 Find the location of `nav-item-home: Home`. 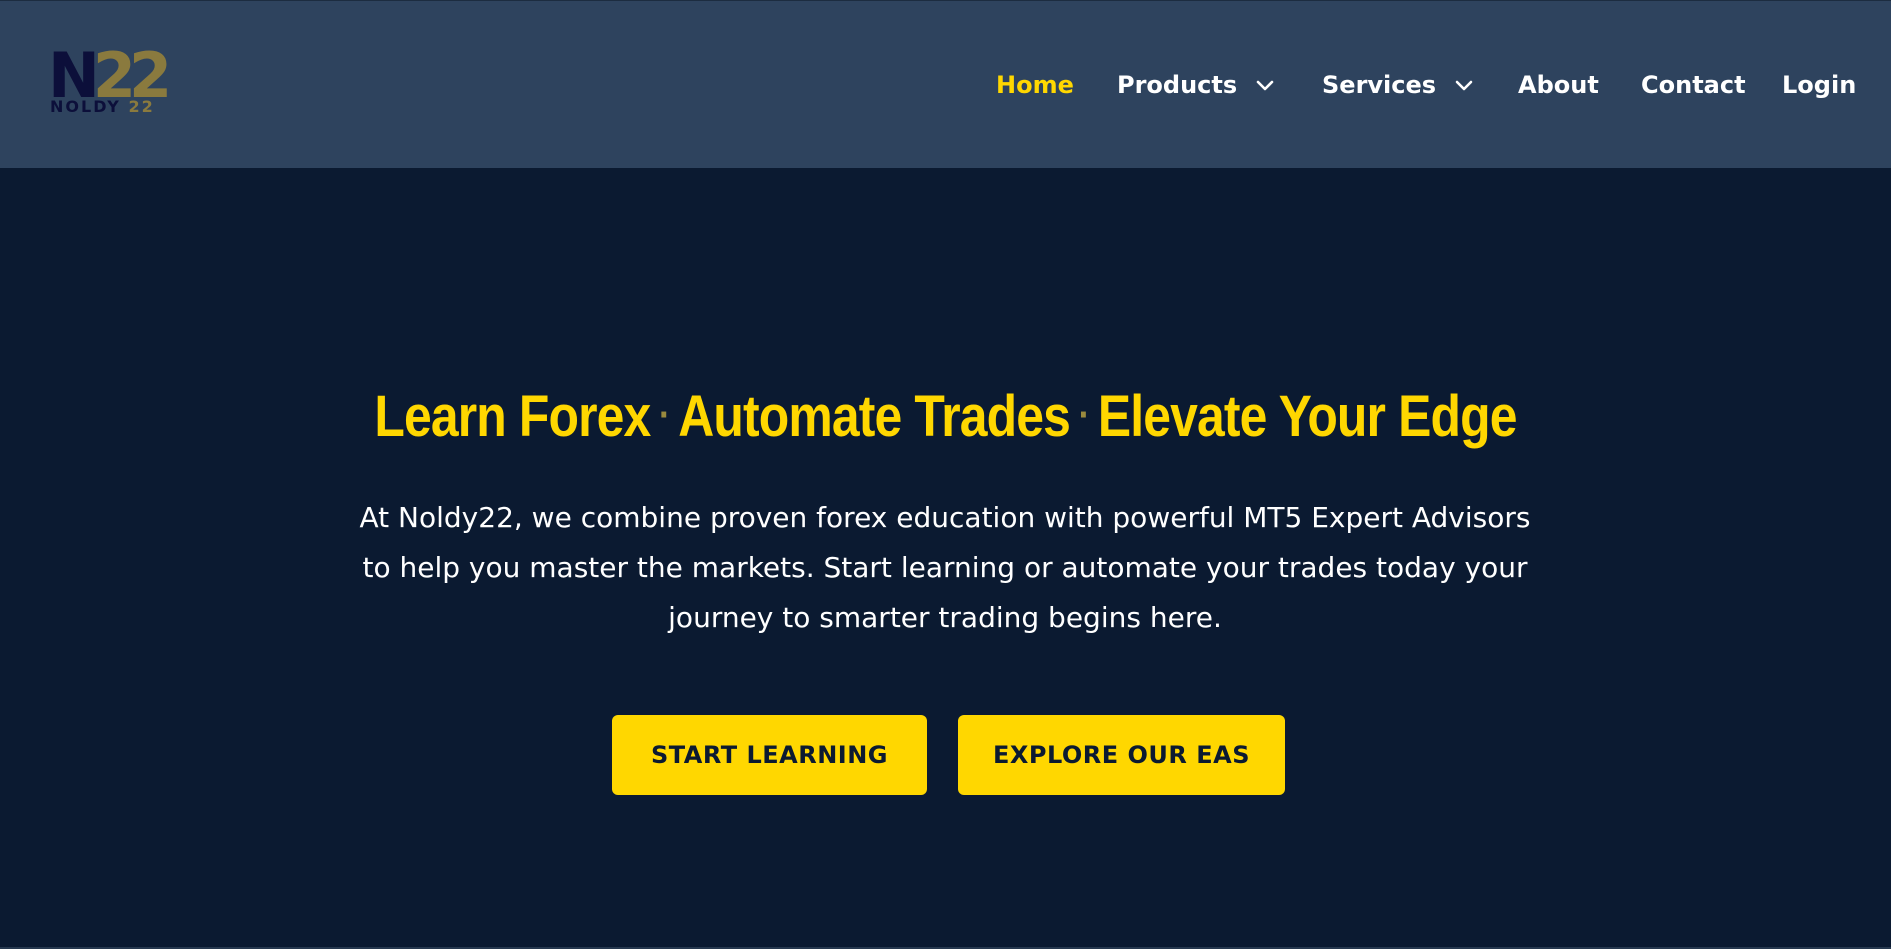

nav-item-home: Home is located at coordinates (1035, 85).